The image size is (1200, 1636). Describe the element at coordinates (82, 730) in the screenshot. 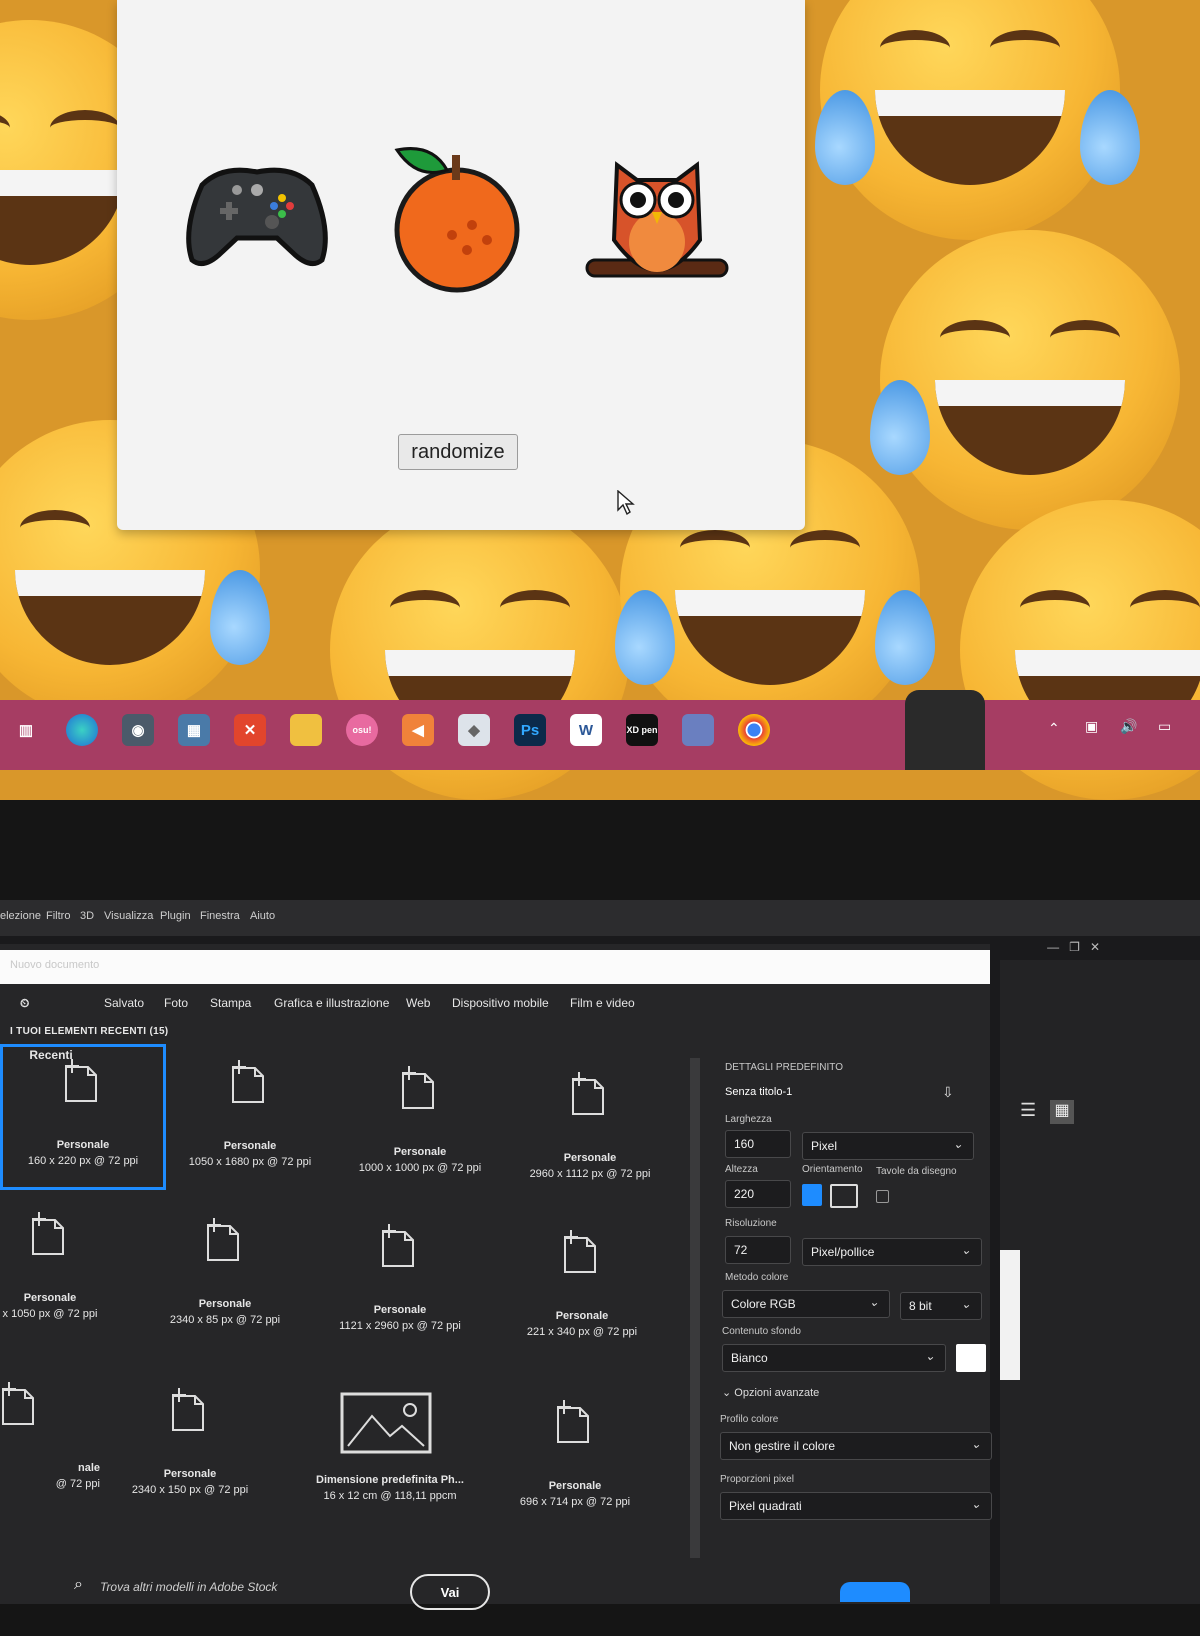

I see `edge-icon` at that location.